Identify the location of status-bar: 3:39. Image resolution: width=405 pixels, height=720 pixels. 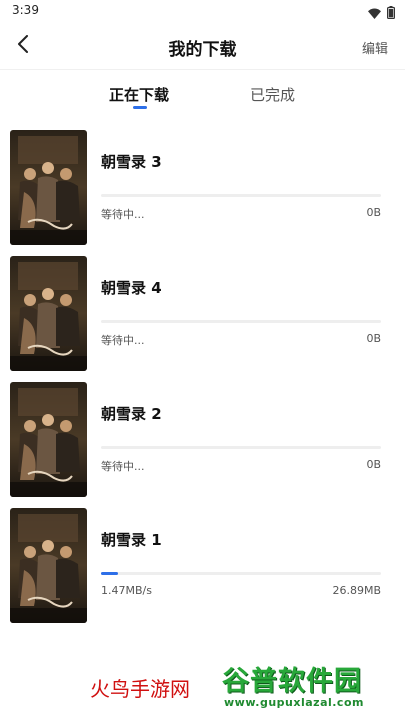
(202, 11).